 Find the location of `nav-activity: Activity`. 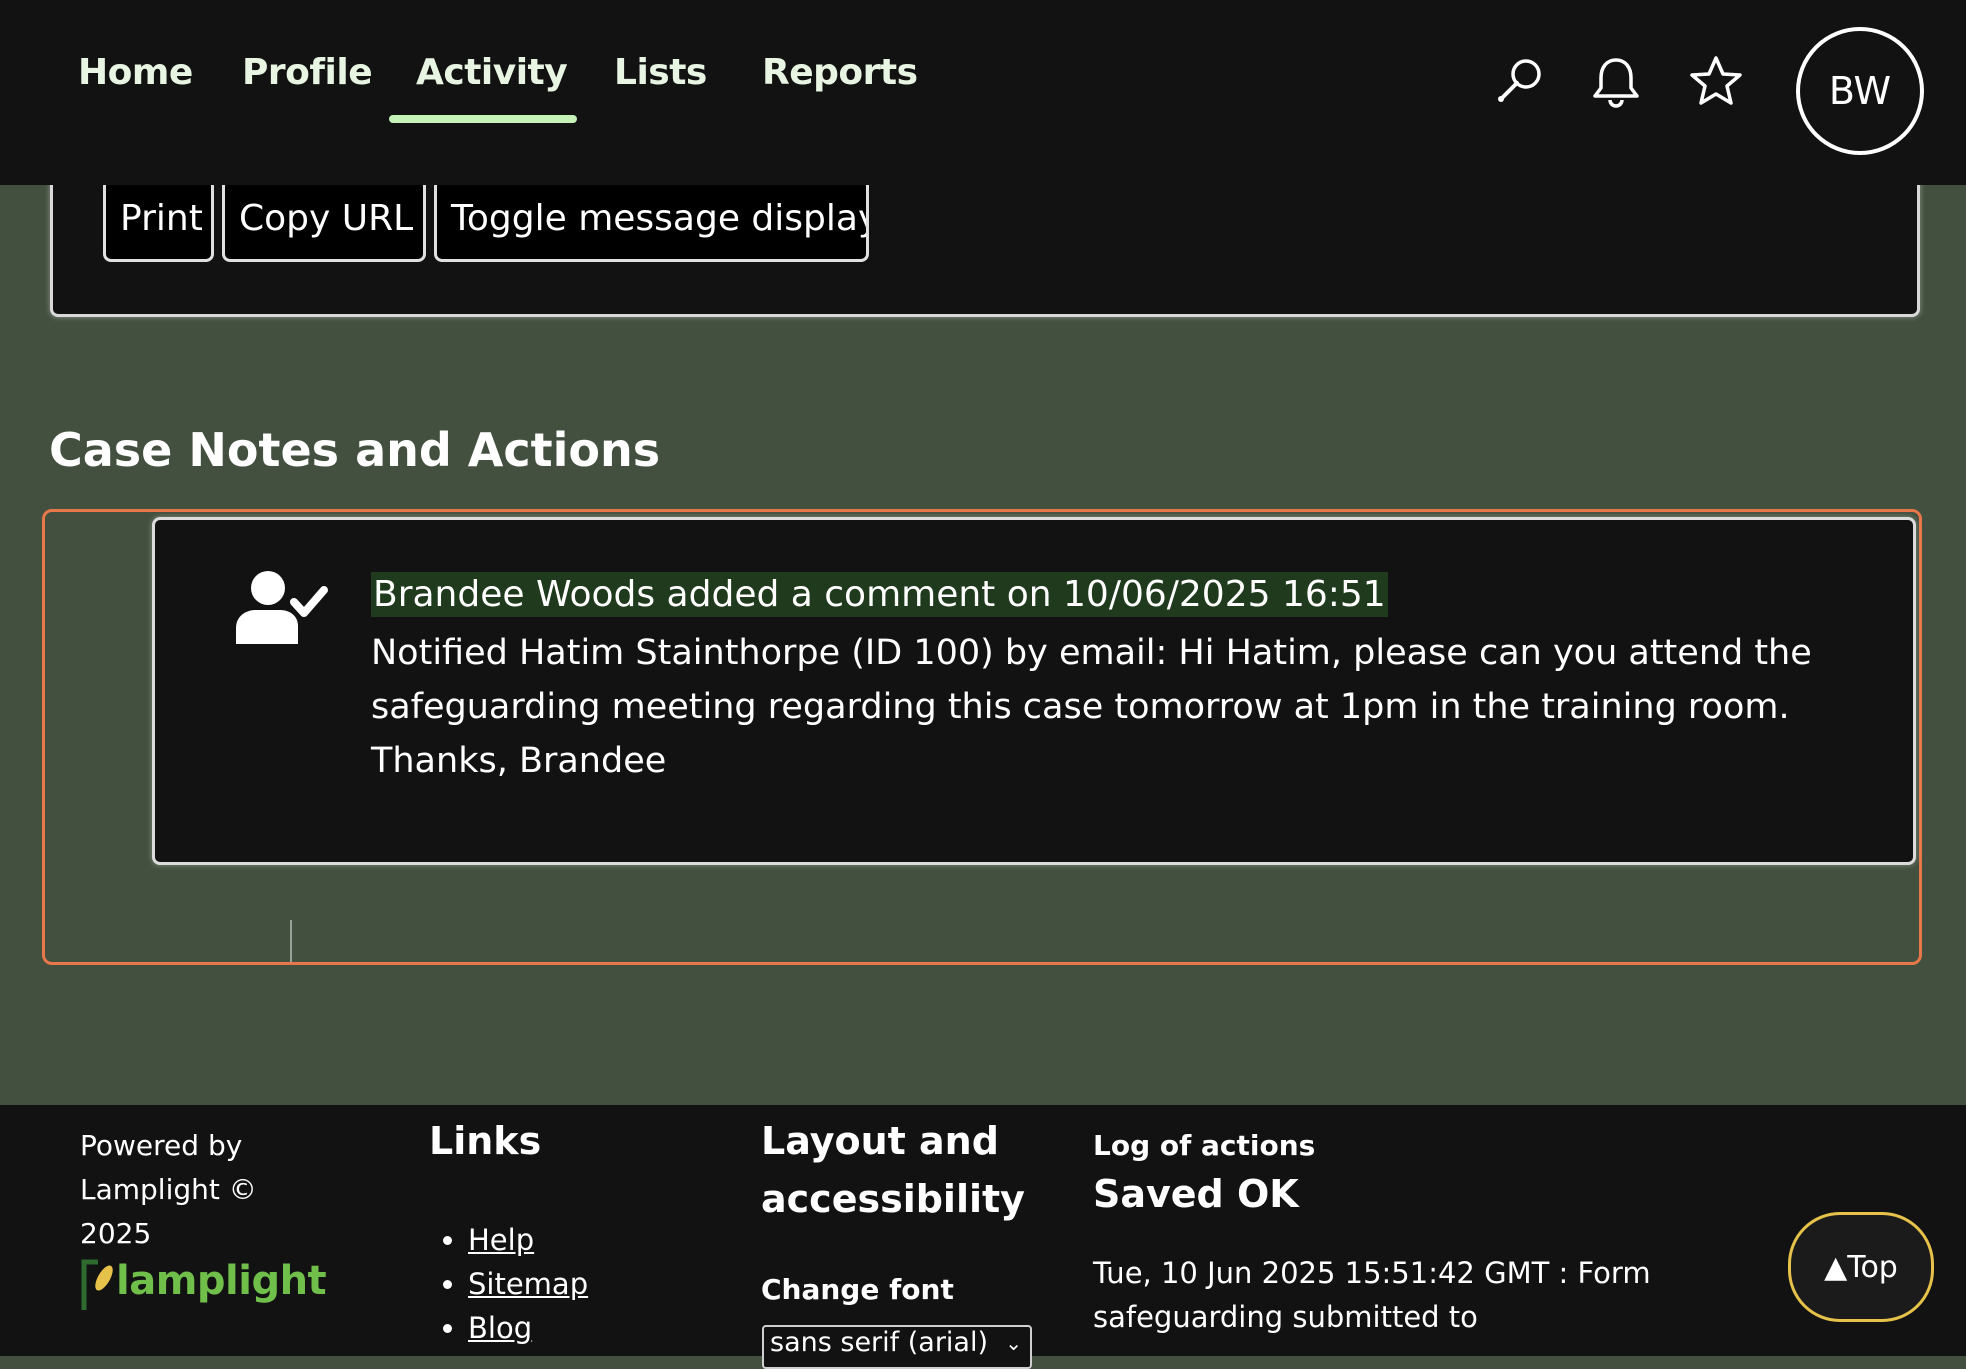

nav-activity: Activity is located at coordinates (492, 72).